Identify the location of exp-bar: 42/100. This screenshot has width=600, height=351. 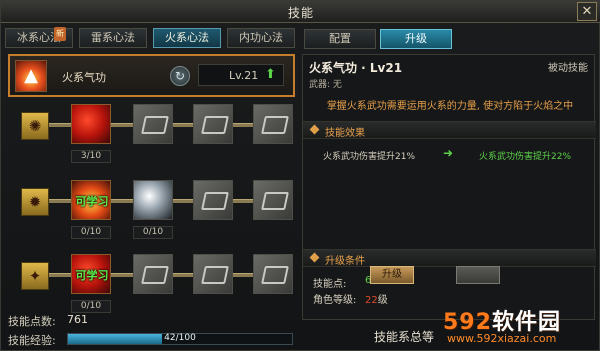
(180, 339).